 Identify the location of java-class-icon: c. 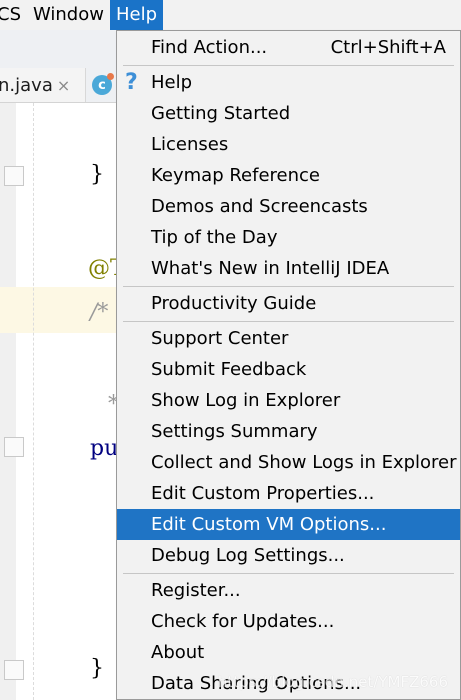
(103, 84).